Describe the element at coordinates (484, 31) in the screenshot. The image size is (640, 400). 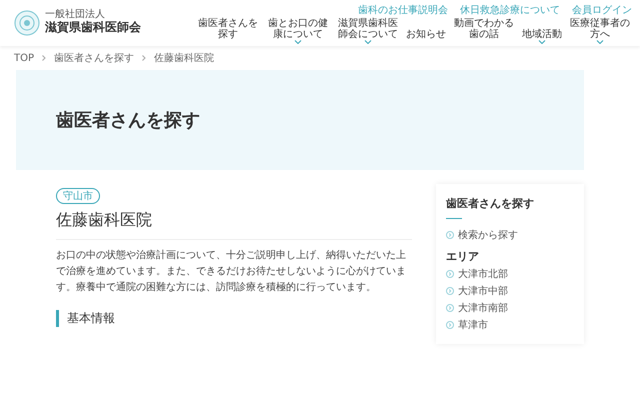
I see `nav-item: 動画でわかる歯の話` at that location.